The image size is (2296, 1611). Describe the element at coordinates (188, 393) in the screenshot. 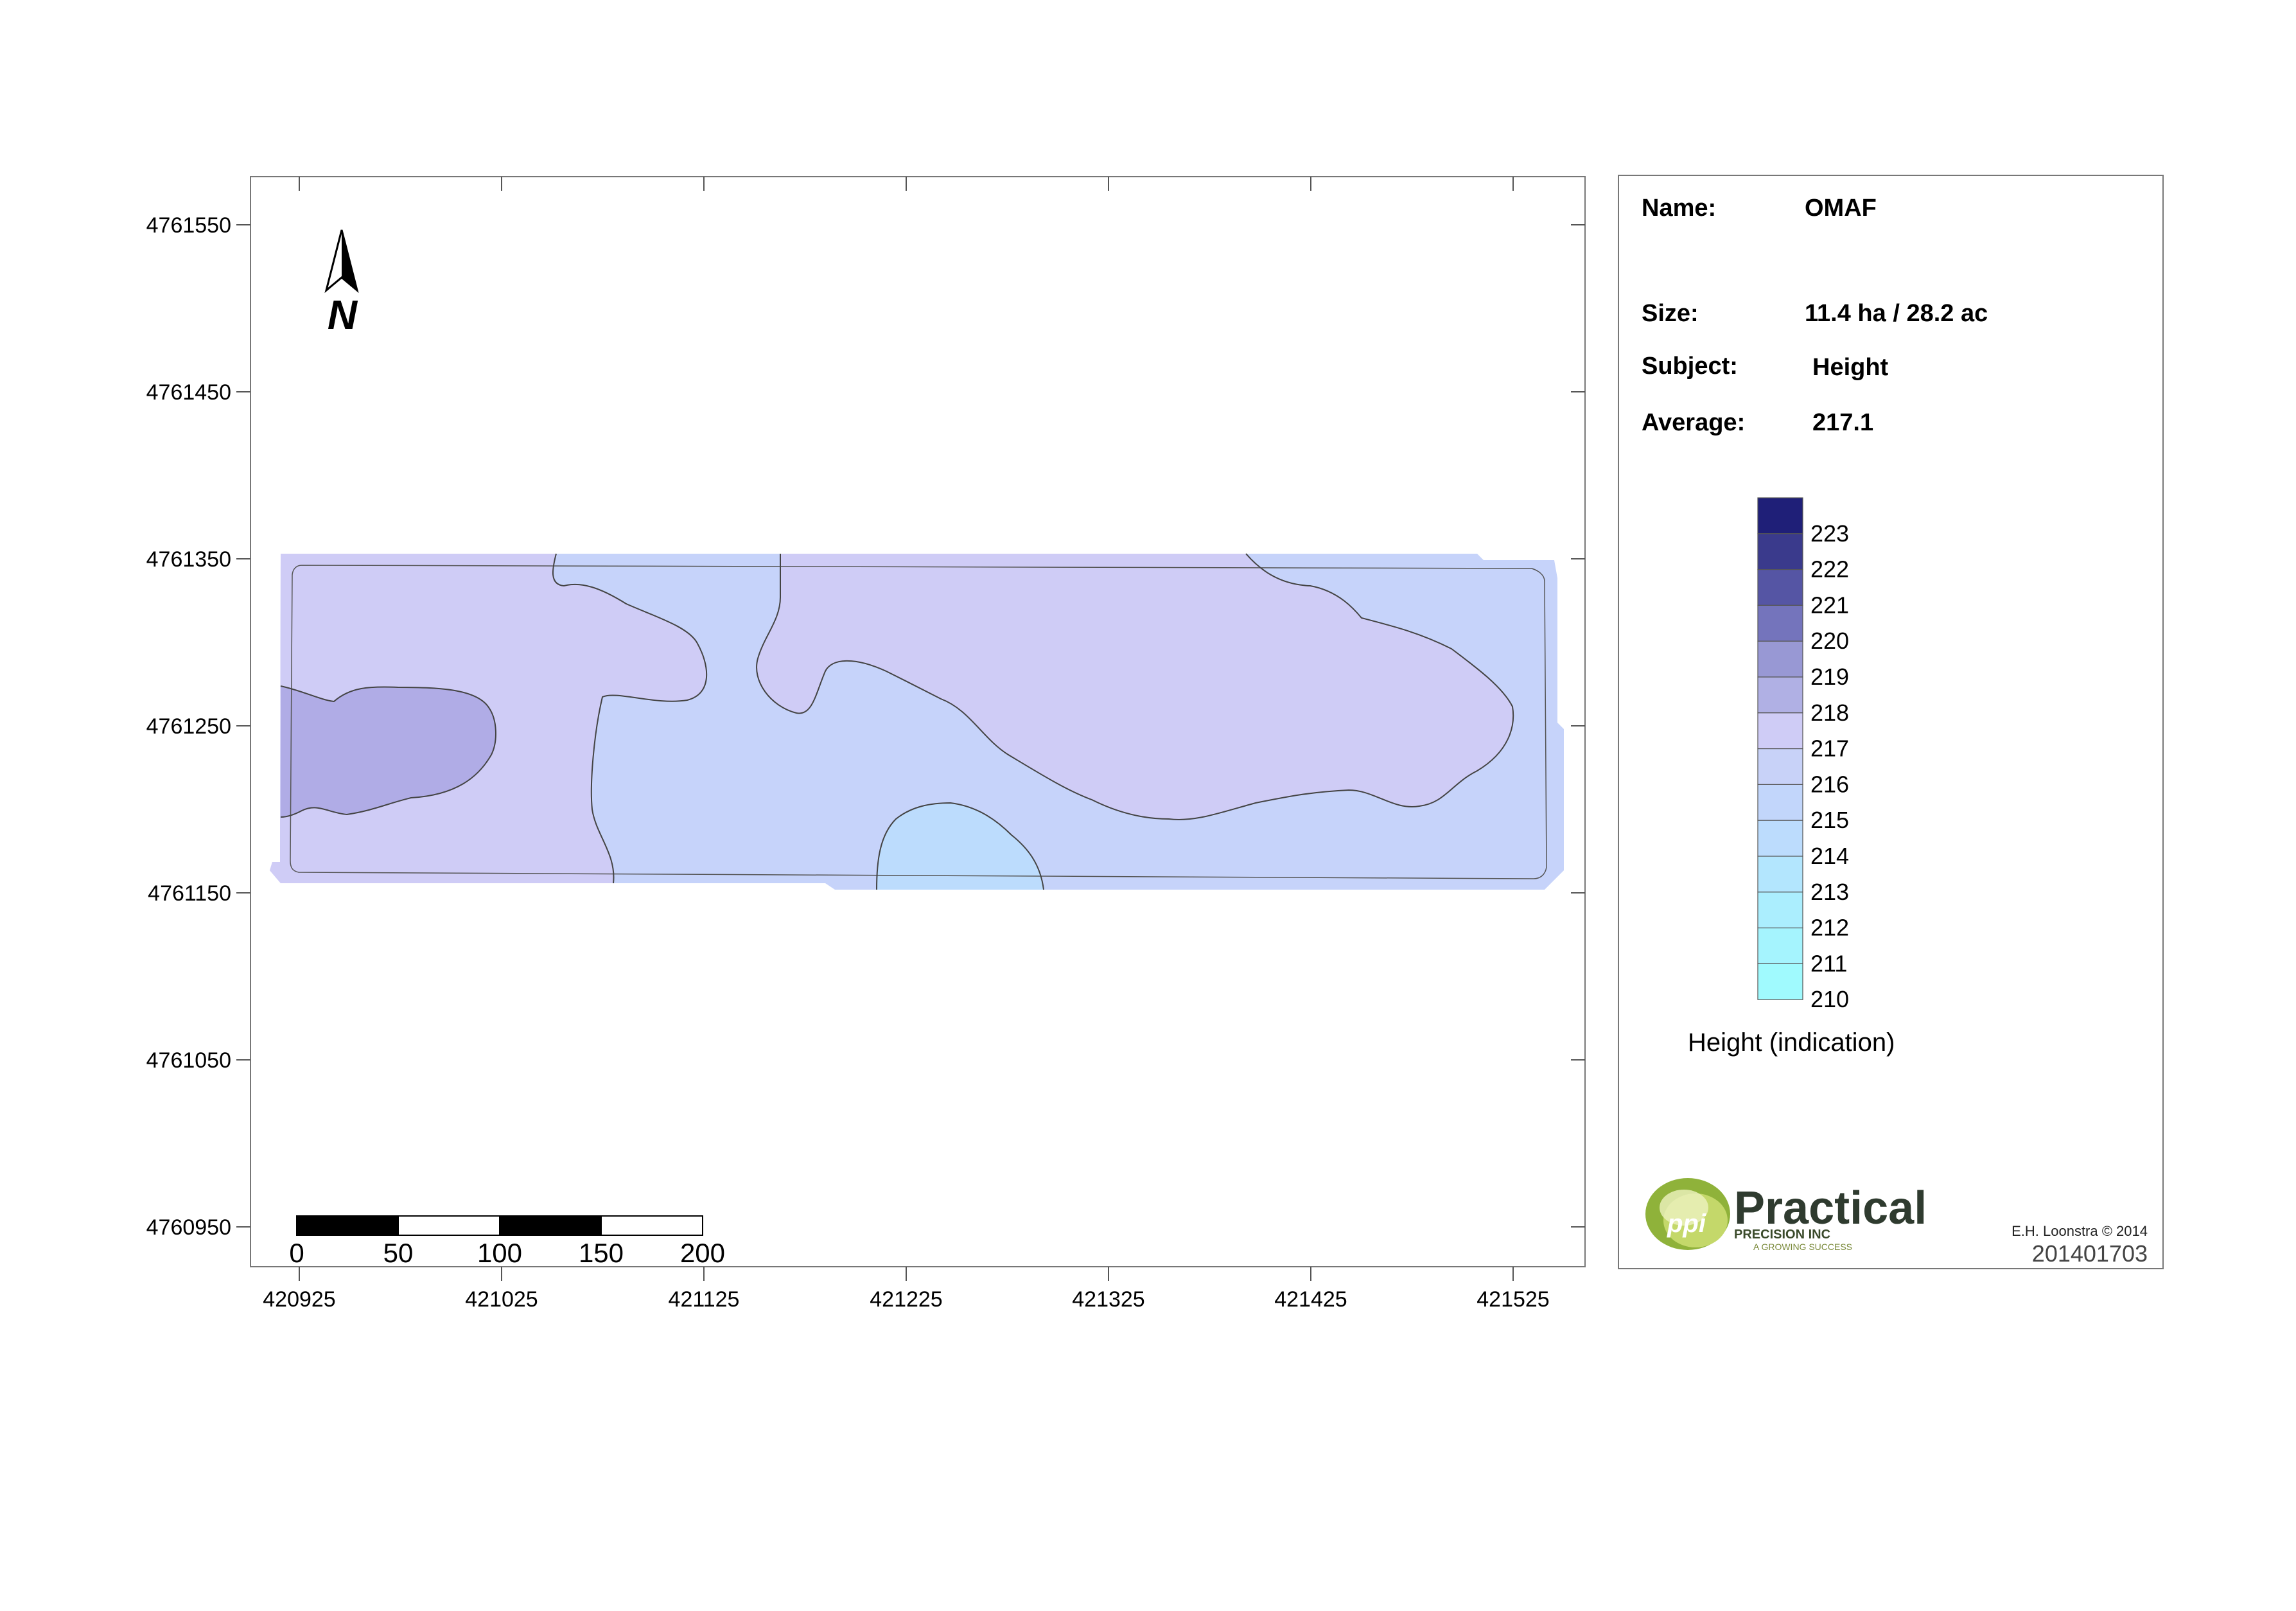

I see `y-tick-label: 4761450` at that location.